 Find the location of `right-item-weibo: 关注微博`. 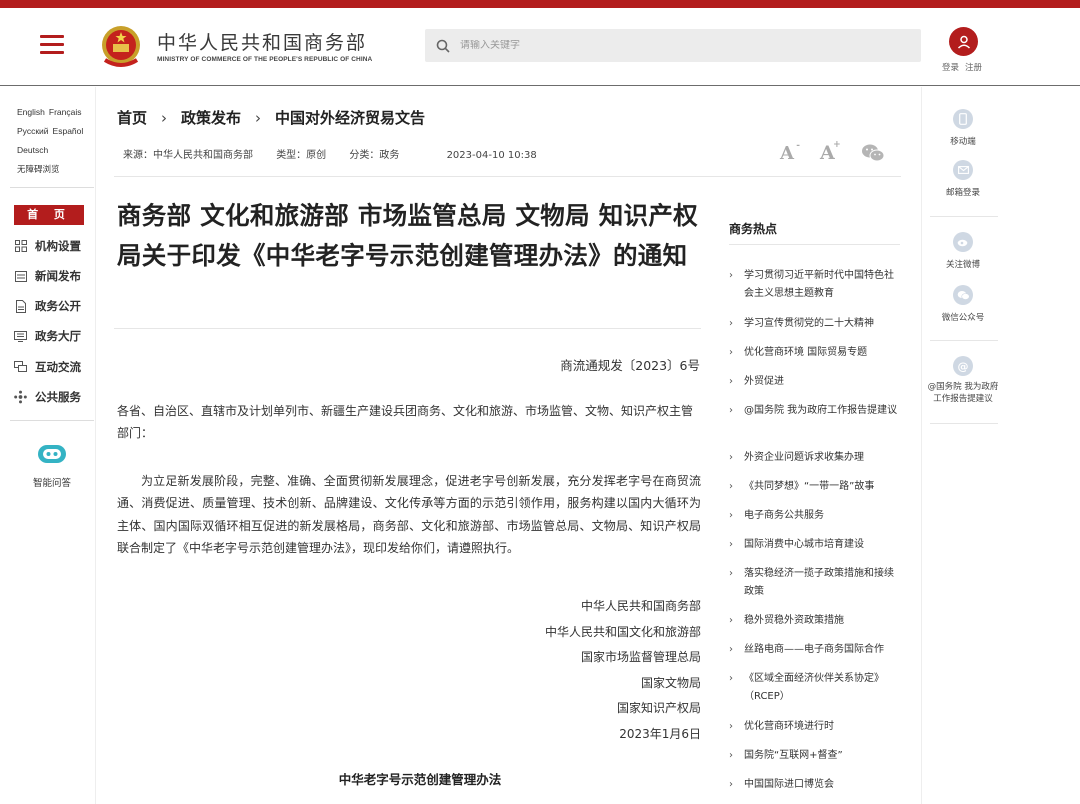

right-item-weibo: 关注微博 is located at coordinates (963, 251).